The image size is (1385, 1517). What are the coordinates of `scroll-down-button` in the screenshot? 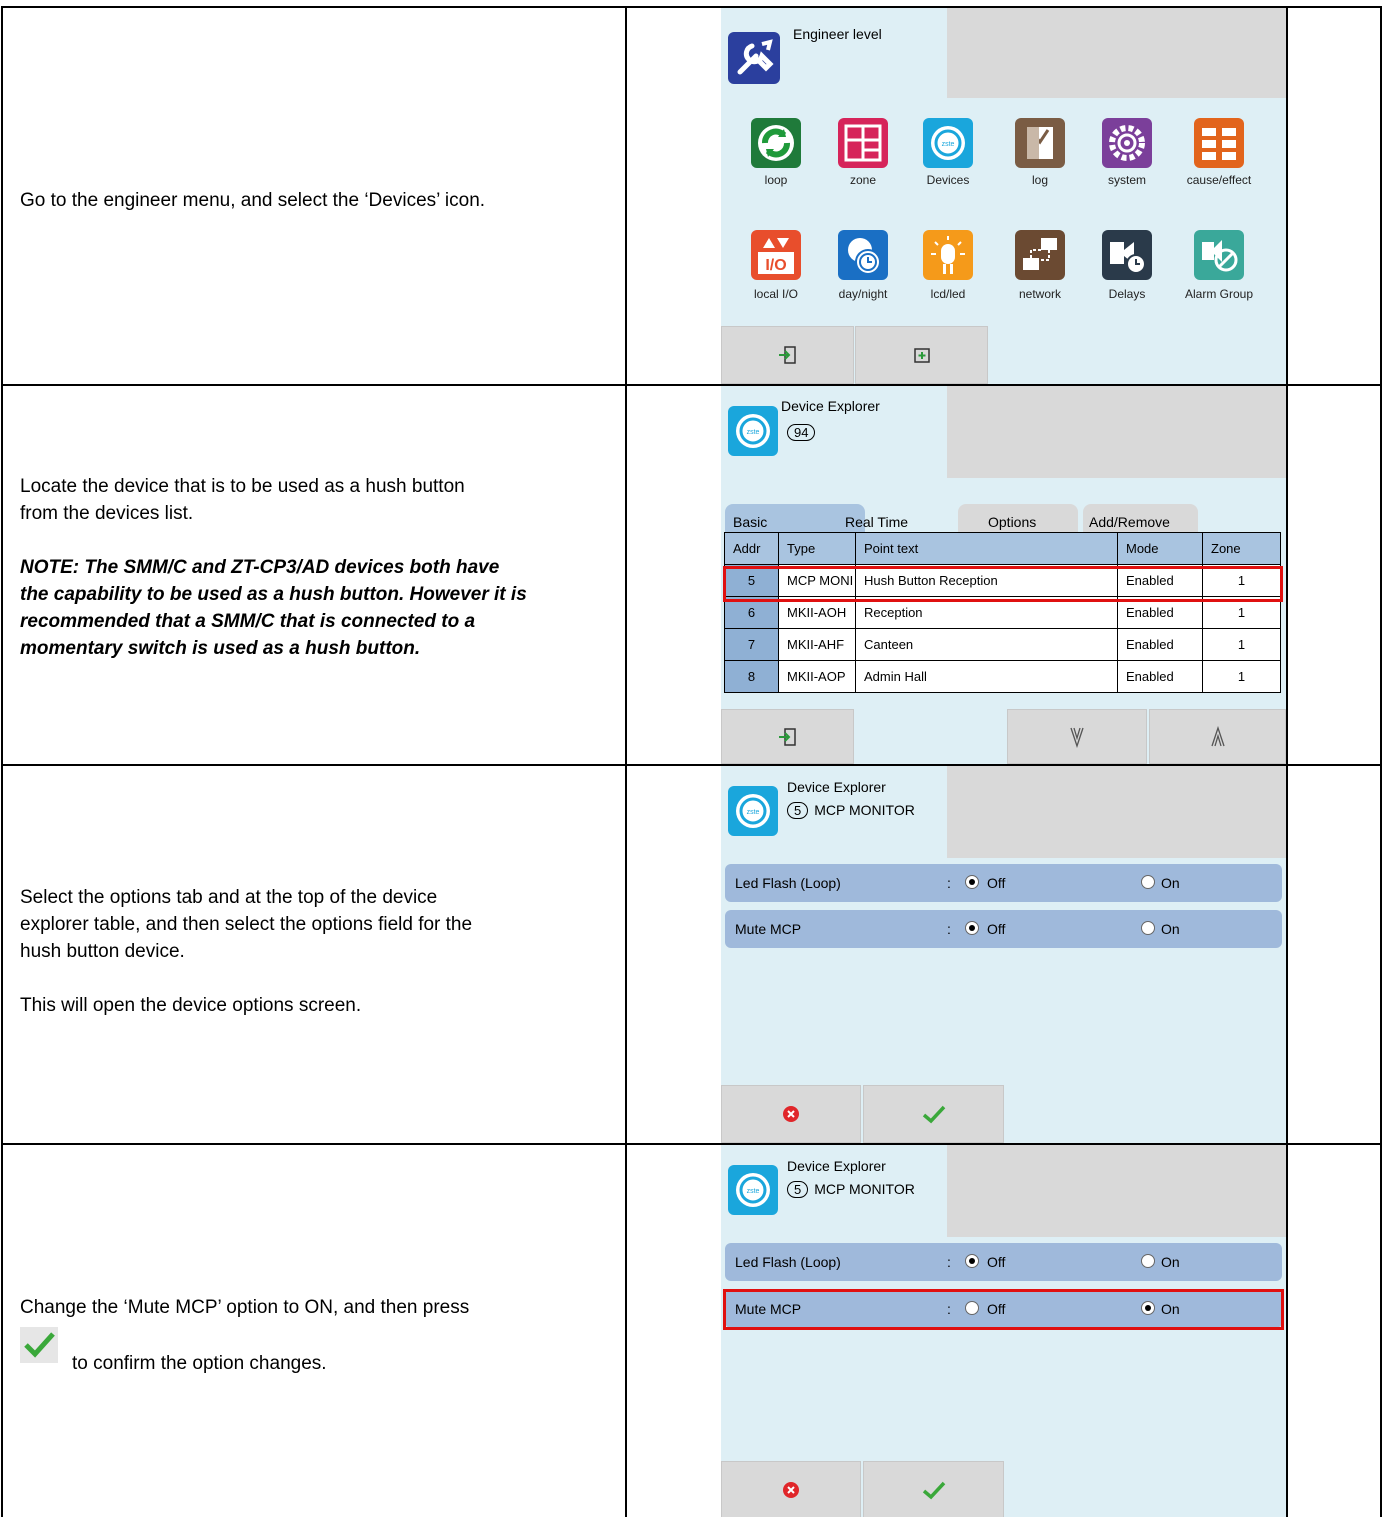 It's located at (1077, 736).